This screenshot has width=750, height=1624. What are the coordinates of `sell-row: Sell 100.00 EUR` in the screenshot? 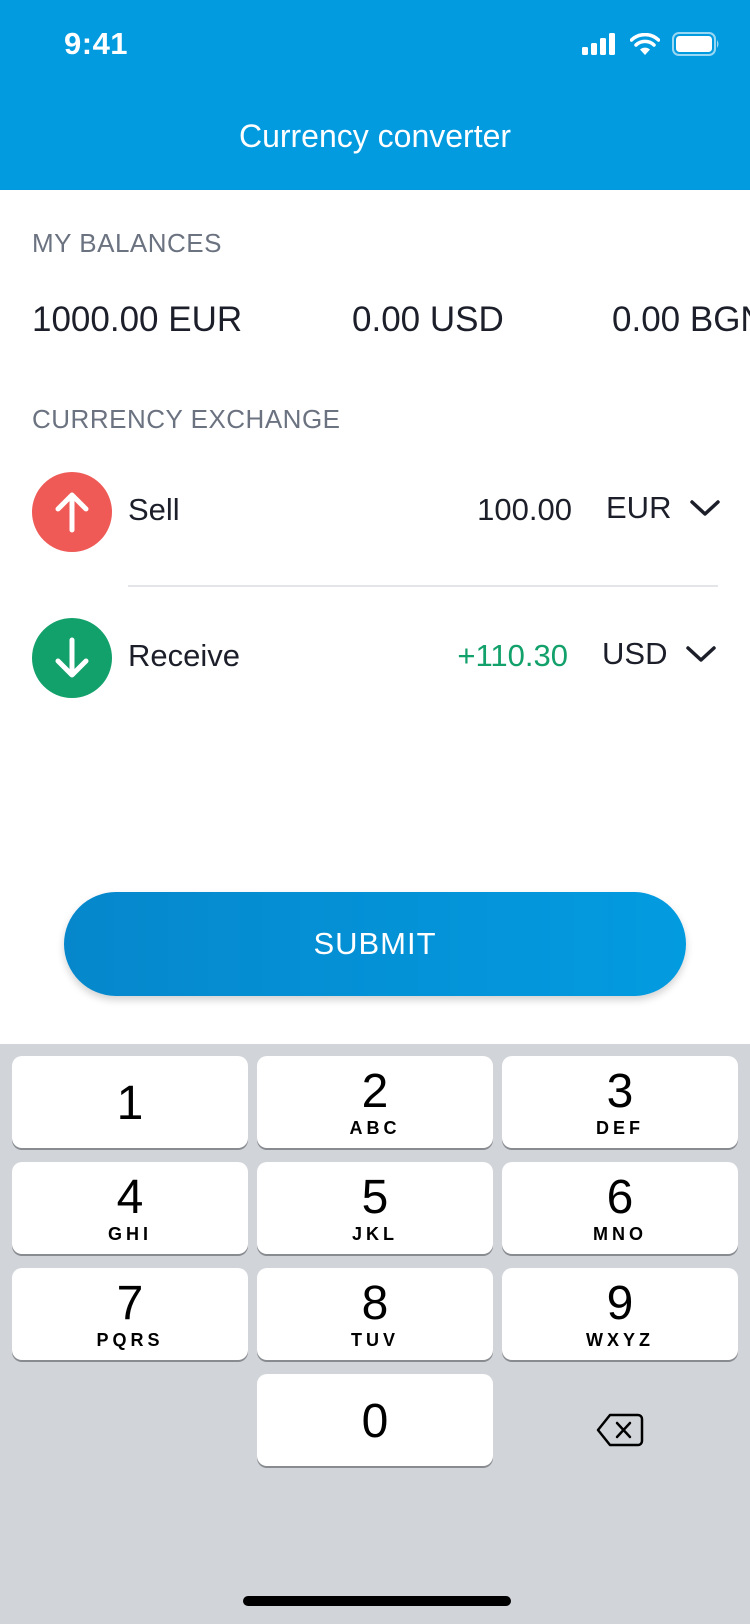 It's located at (375, 512).